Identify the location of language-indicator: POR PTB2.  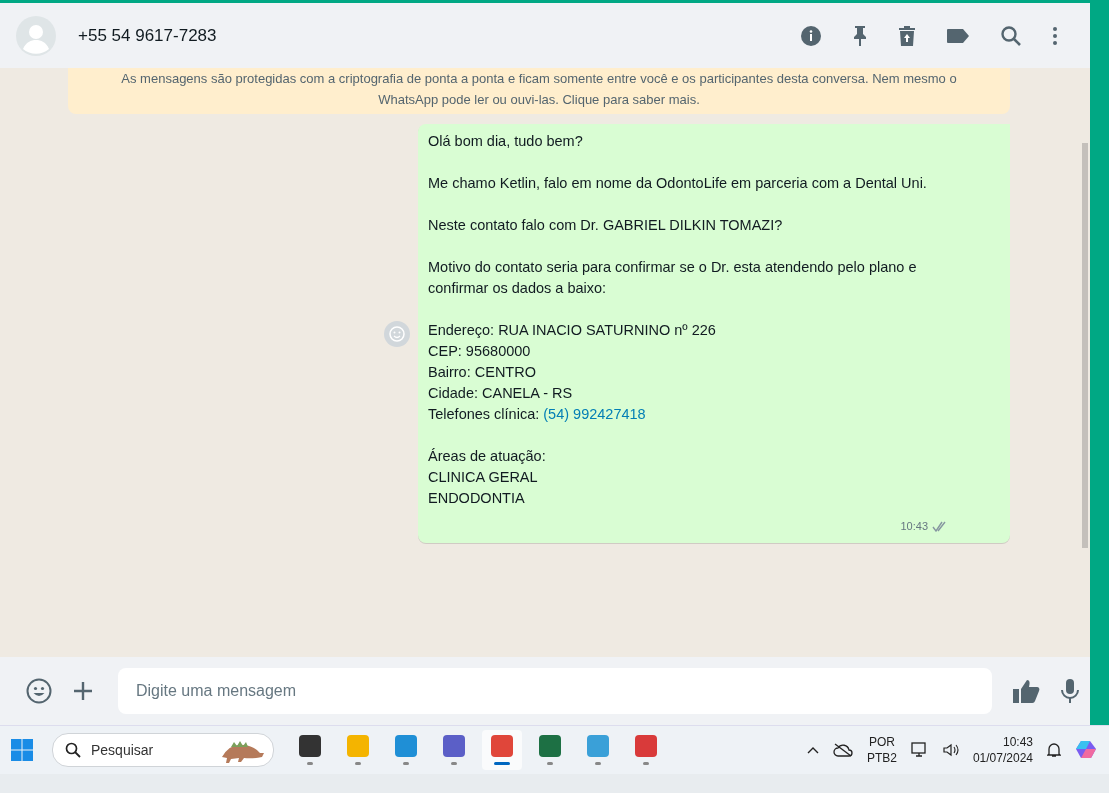
(881, 750).